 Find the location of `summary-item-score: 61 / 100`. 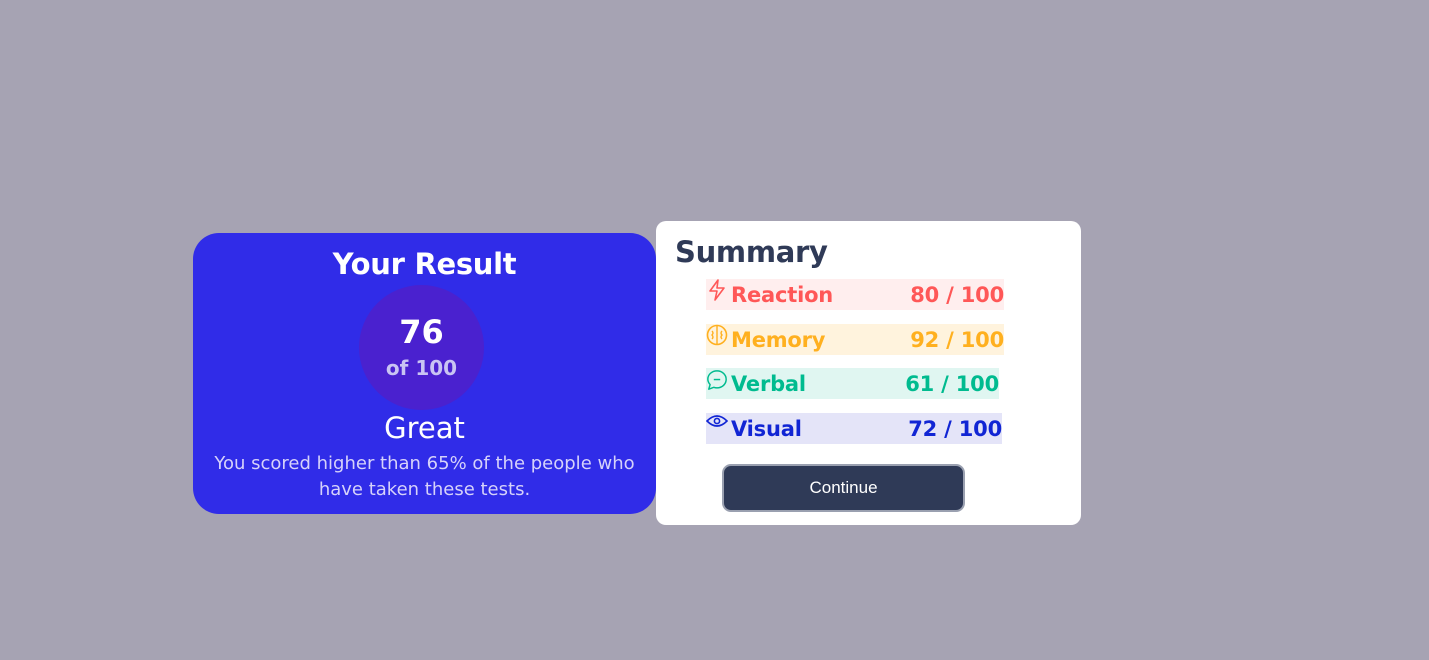

summary-item-score: 61 / 100 is located at coordinates (952, 383).